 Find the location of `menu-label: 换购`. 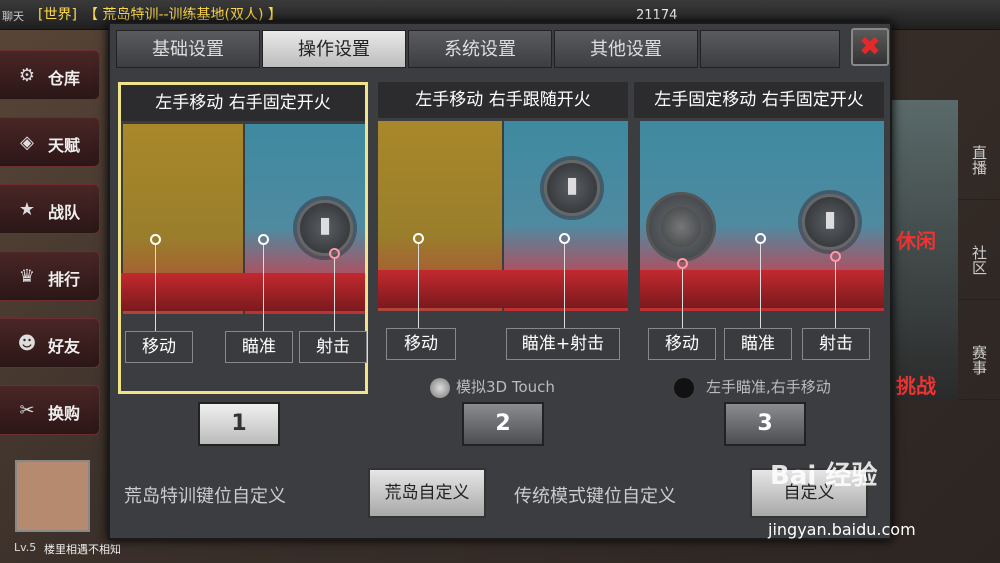

menu-label: 换购 is located at coordinates (64, 413).